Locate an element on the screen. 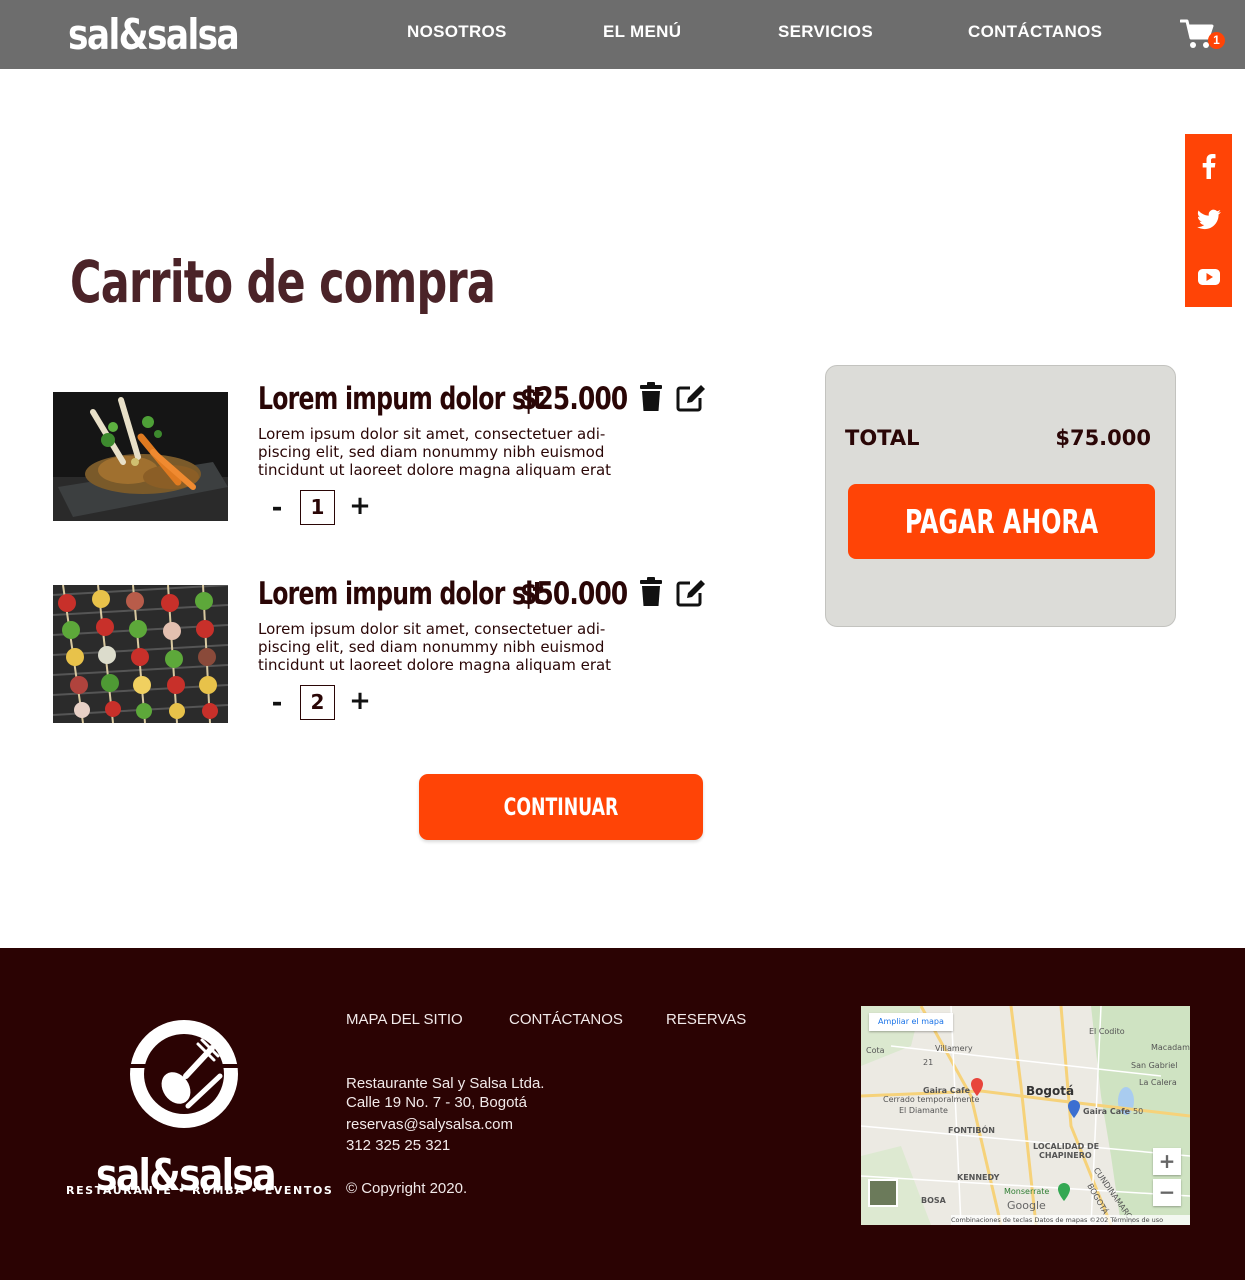 This screenshot has height=1280, width=1245. pay-now-button: PAGAR AHORA is located at coordinates (1001, 521).